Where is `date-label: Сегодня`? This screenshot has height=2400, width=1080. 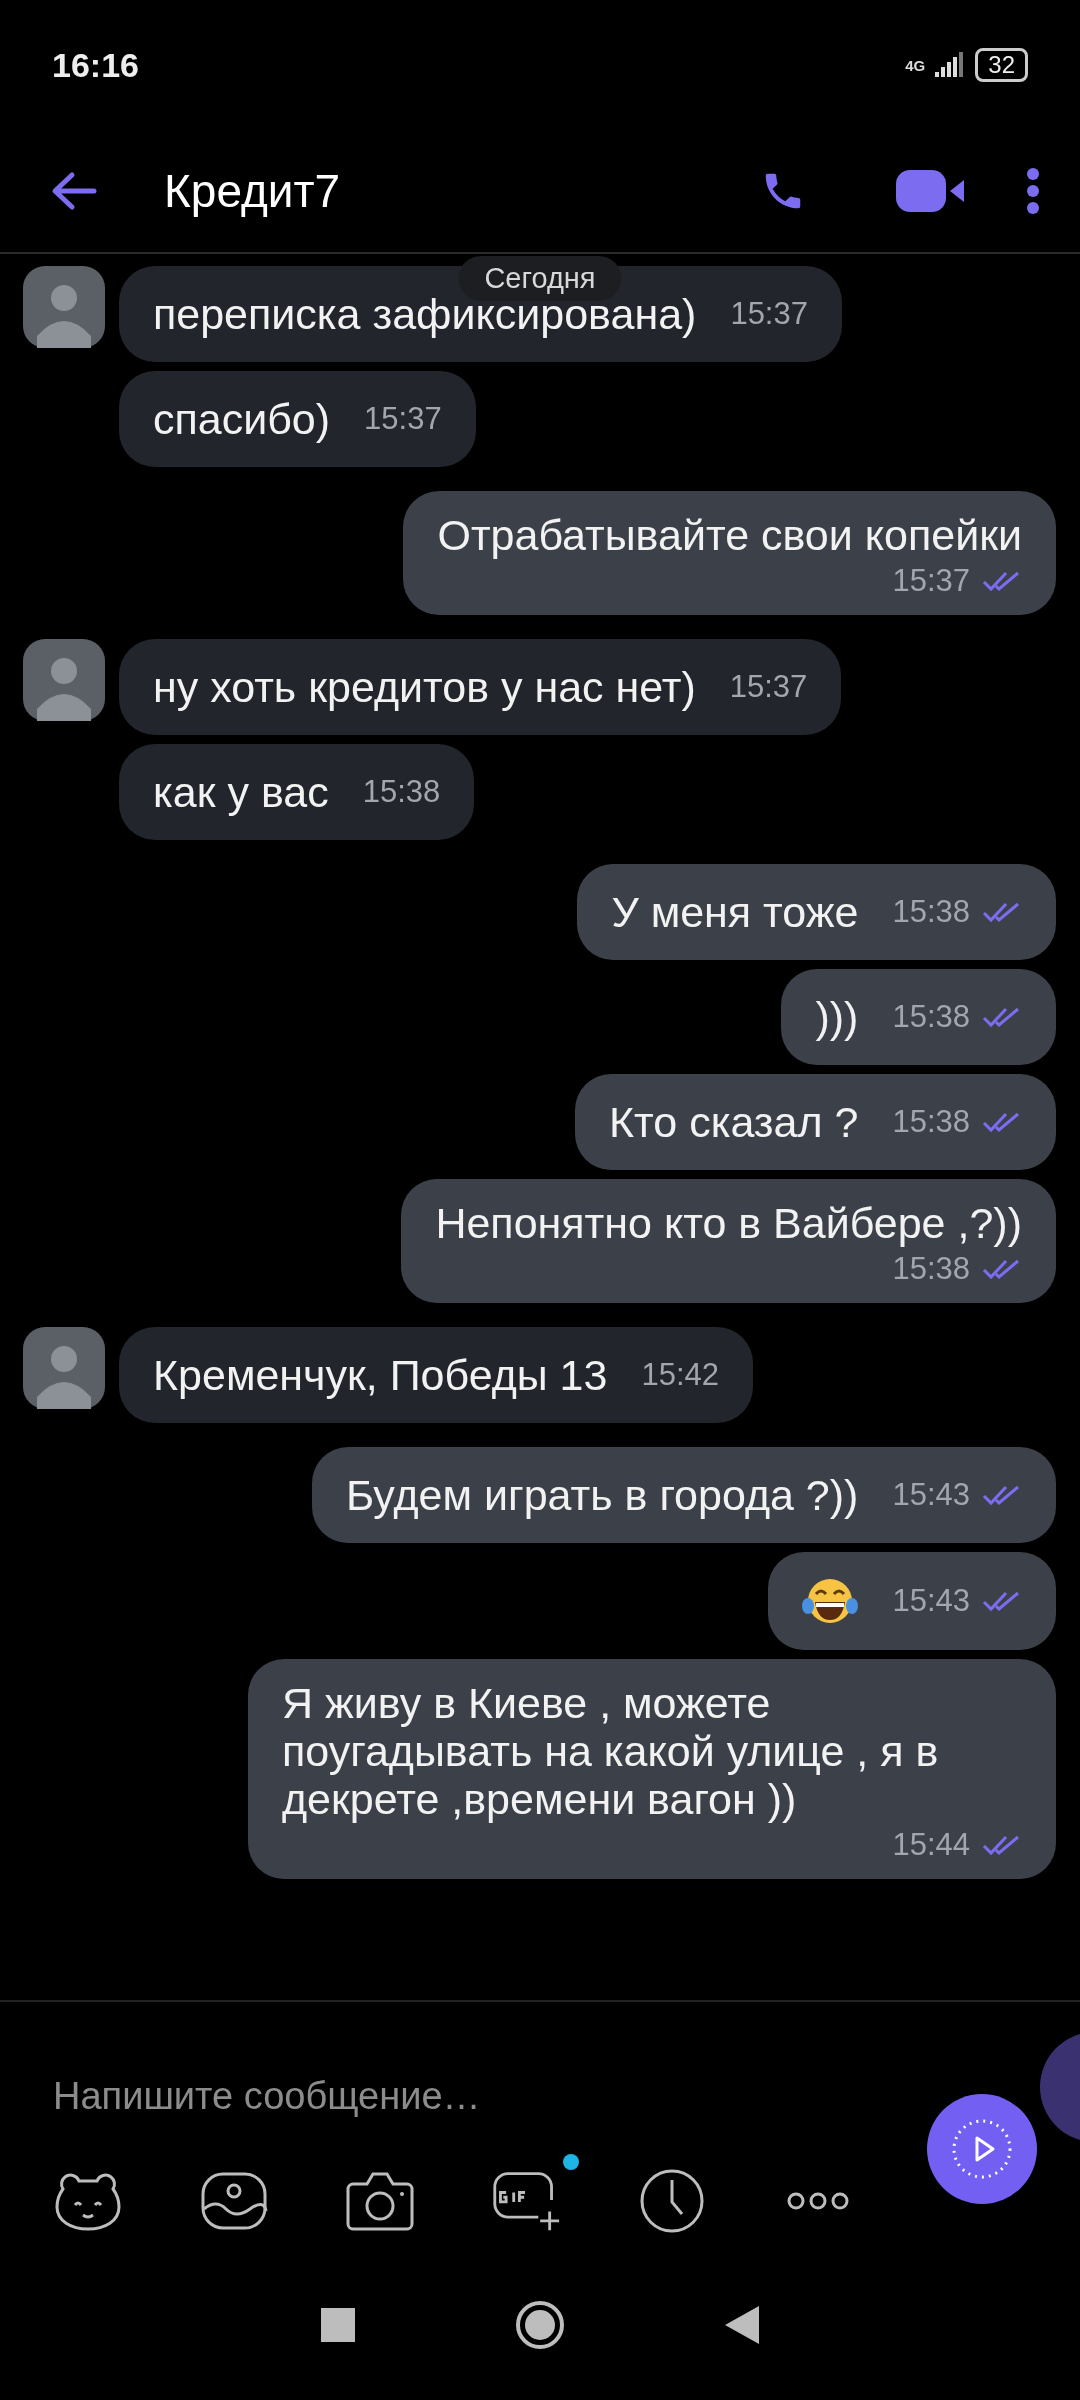 date-label: Сегодня is located at coordinates (540, 278).